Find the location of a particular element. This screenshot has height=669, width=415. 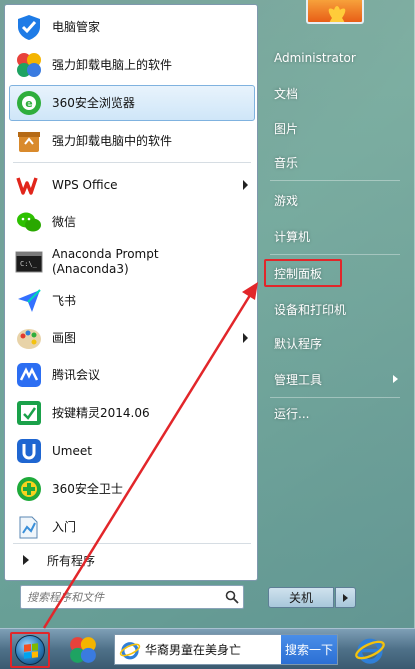

documents-link: 文档 is located at coordinates (334, 93).